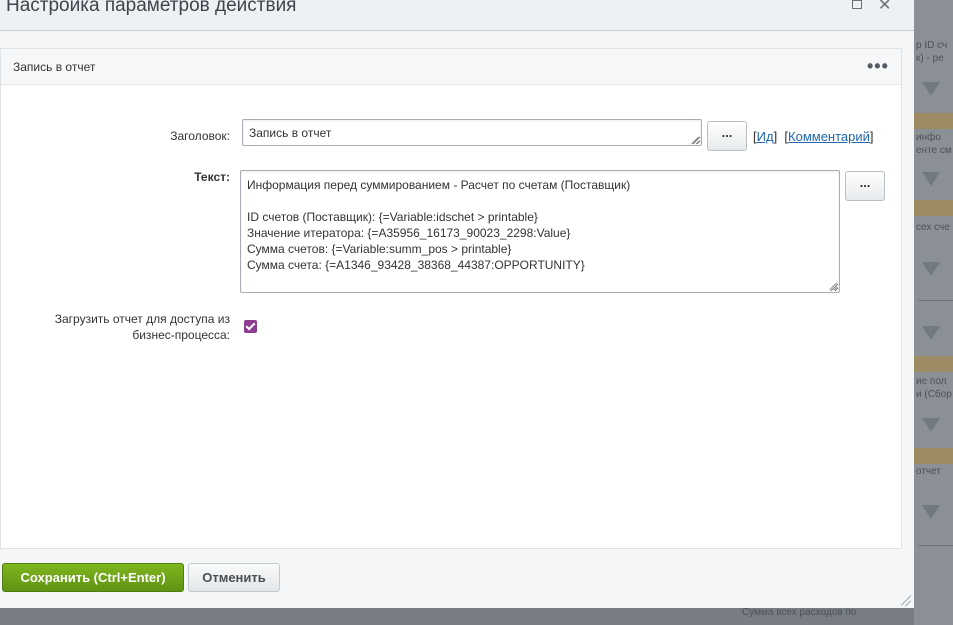 This screenshot has width=953, height=625. Describe the element at coordinates (933, 227) in the screenshot. I see `background-fragment: сех сче` at that location.